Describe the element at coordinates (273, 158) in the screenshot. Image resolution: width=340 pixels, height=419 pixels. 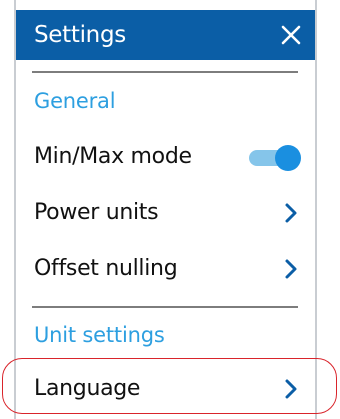
I see `min-max-mode-toggle` at that location.